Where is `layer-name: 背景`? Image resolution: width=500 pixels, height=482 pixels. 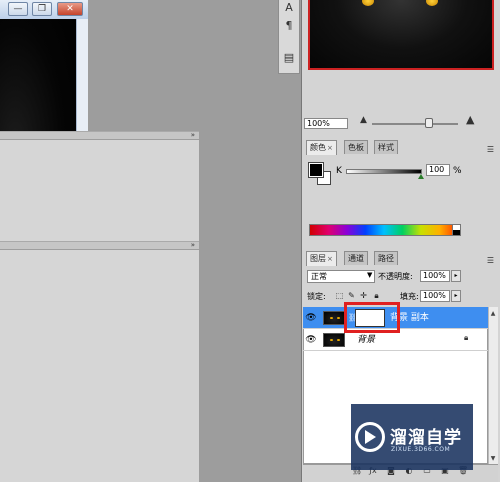
layer-name: 背景 is located at coordinates (366, 340).